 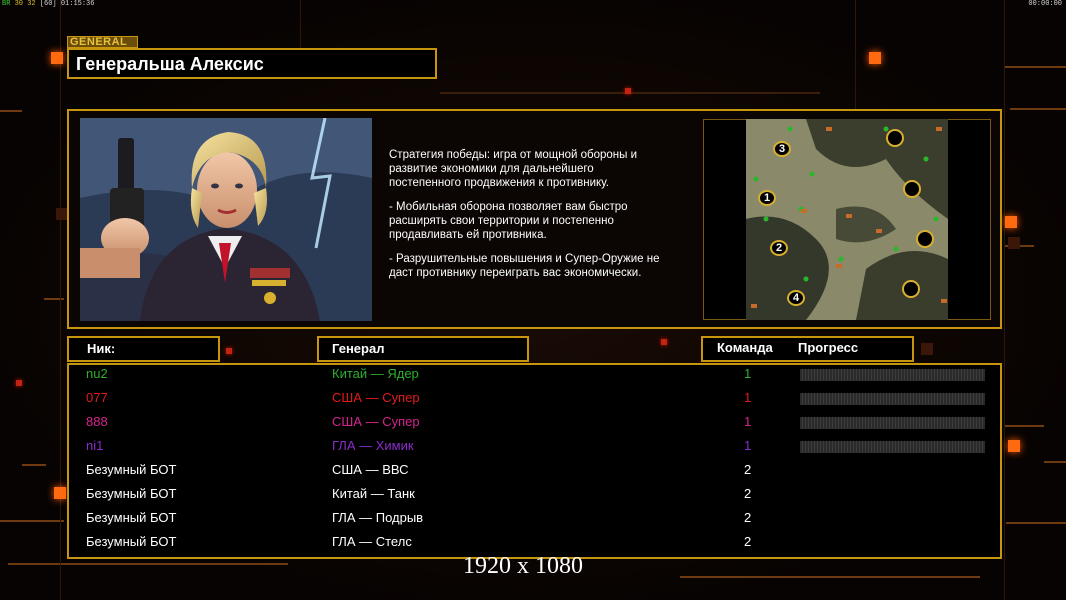 I want to click on general-name-box: Генеральша Алексис, so click(x=252, y=63).